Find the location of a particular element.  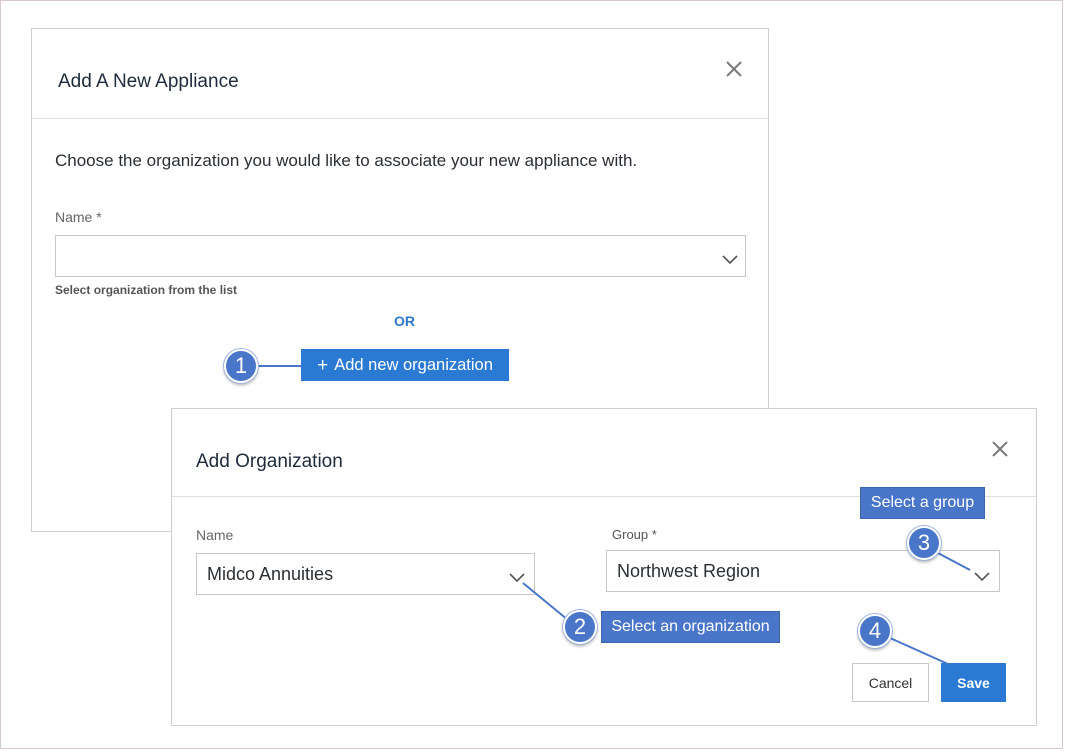

step-badge-4: 4 is located at coordinates (875, 631).